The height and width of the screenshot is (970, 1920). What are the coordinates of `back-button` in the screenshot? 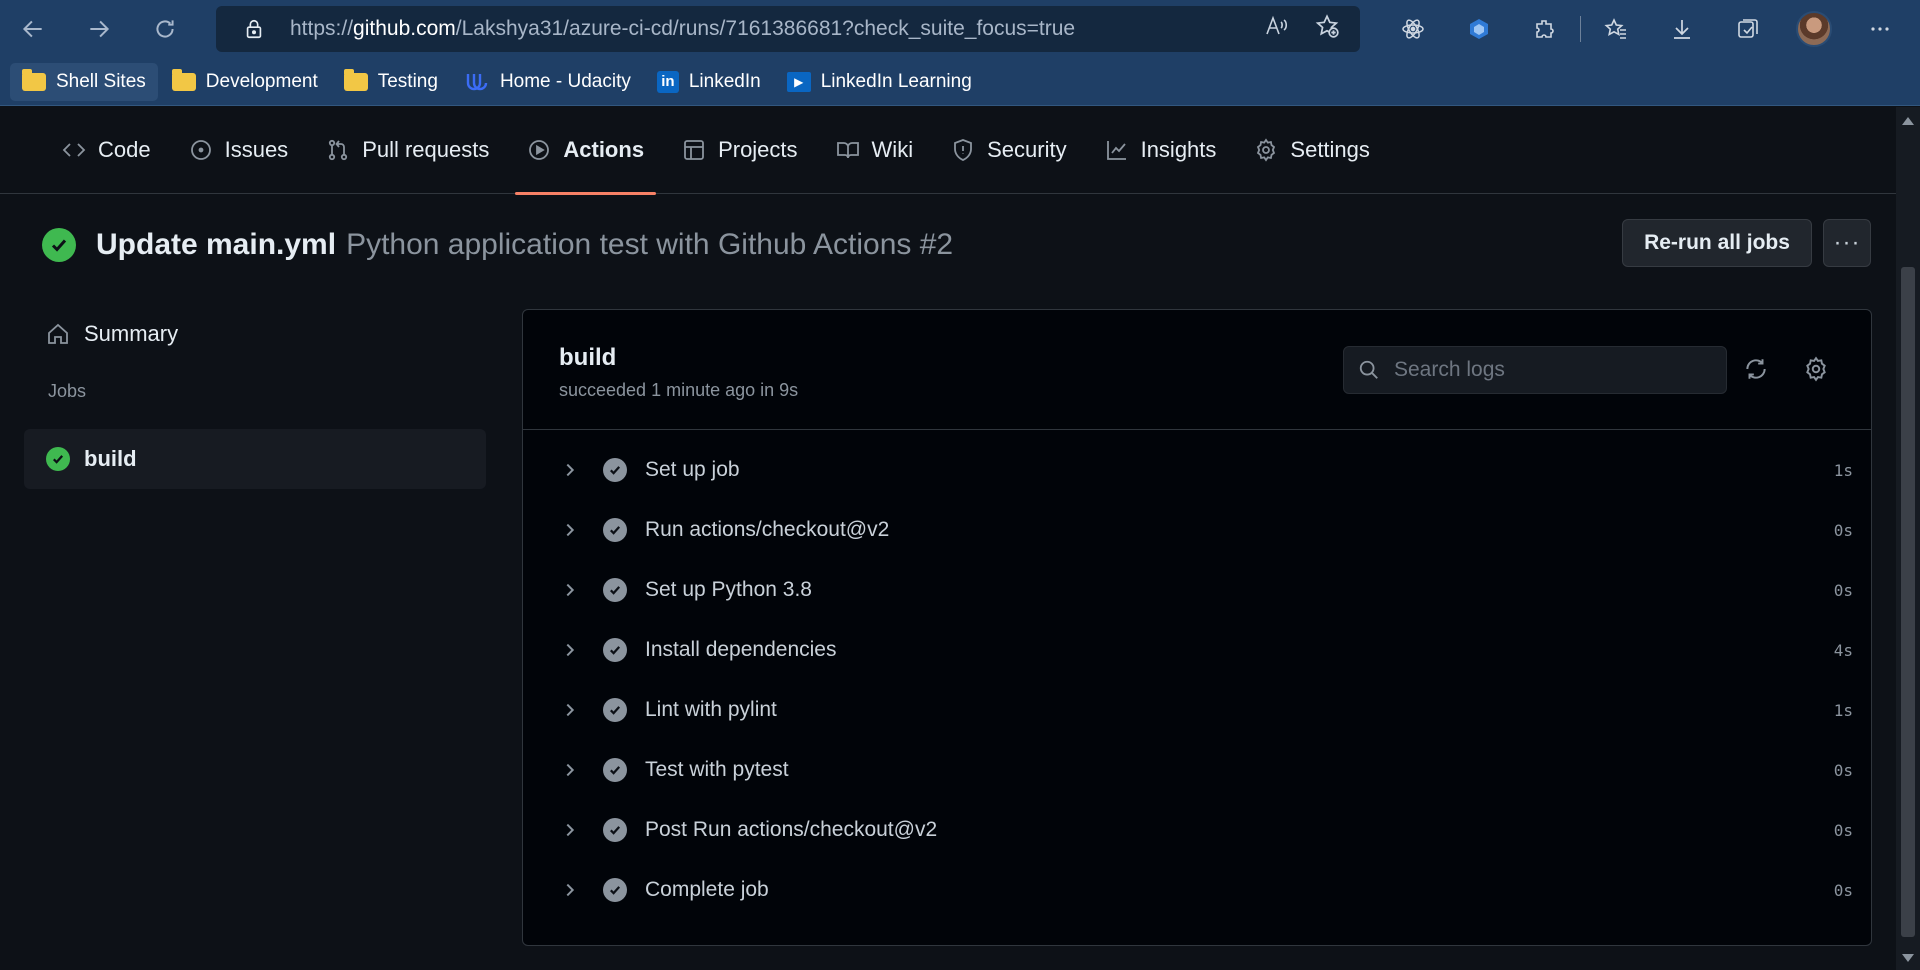 It's located at (33, 29).